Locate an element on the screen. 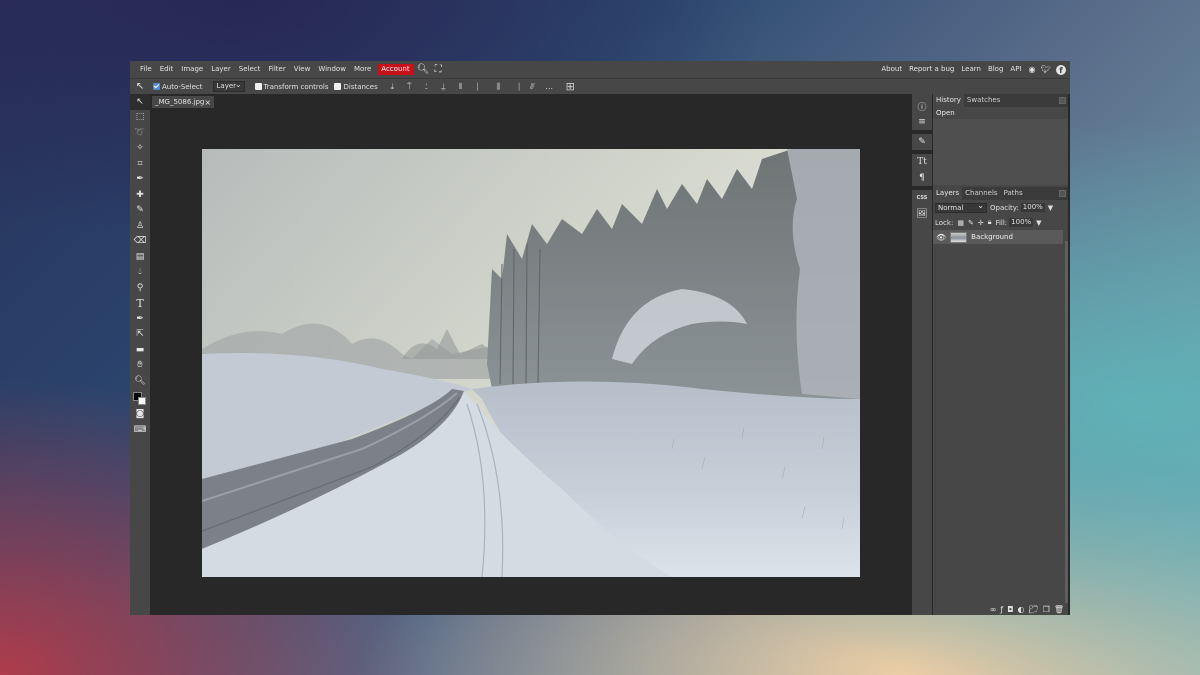  type-tool-icon: T is located at coordinates (140, 304).